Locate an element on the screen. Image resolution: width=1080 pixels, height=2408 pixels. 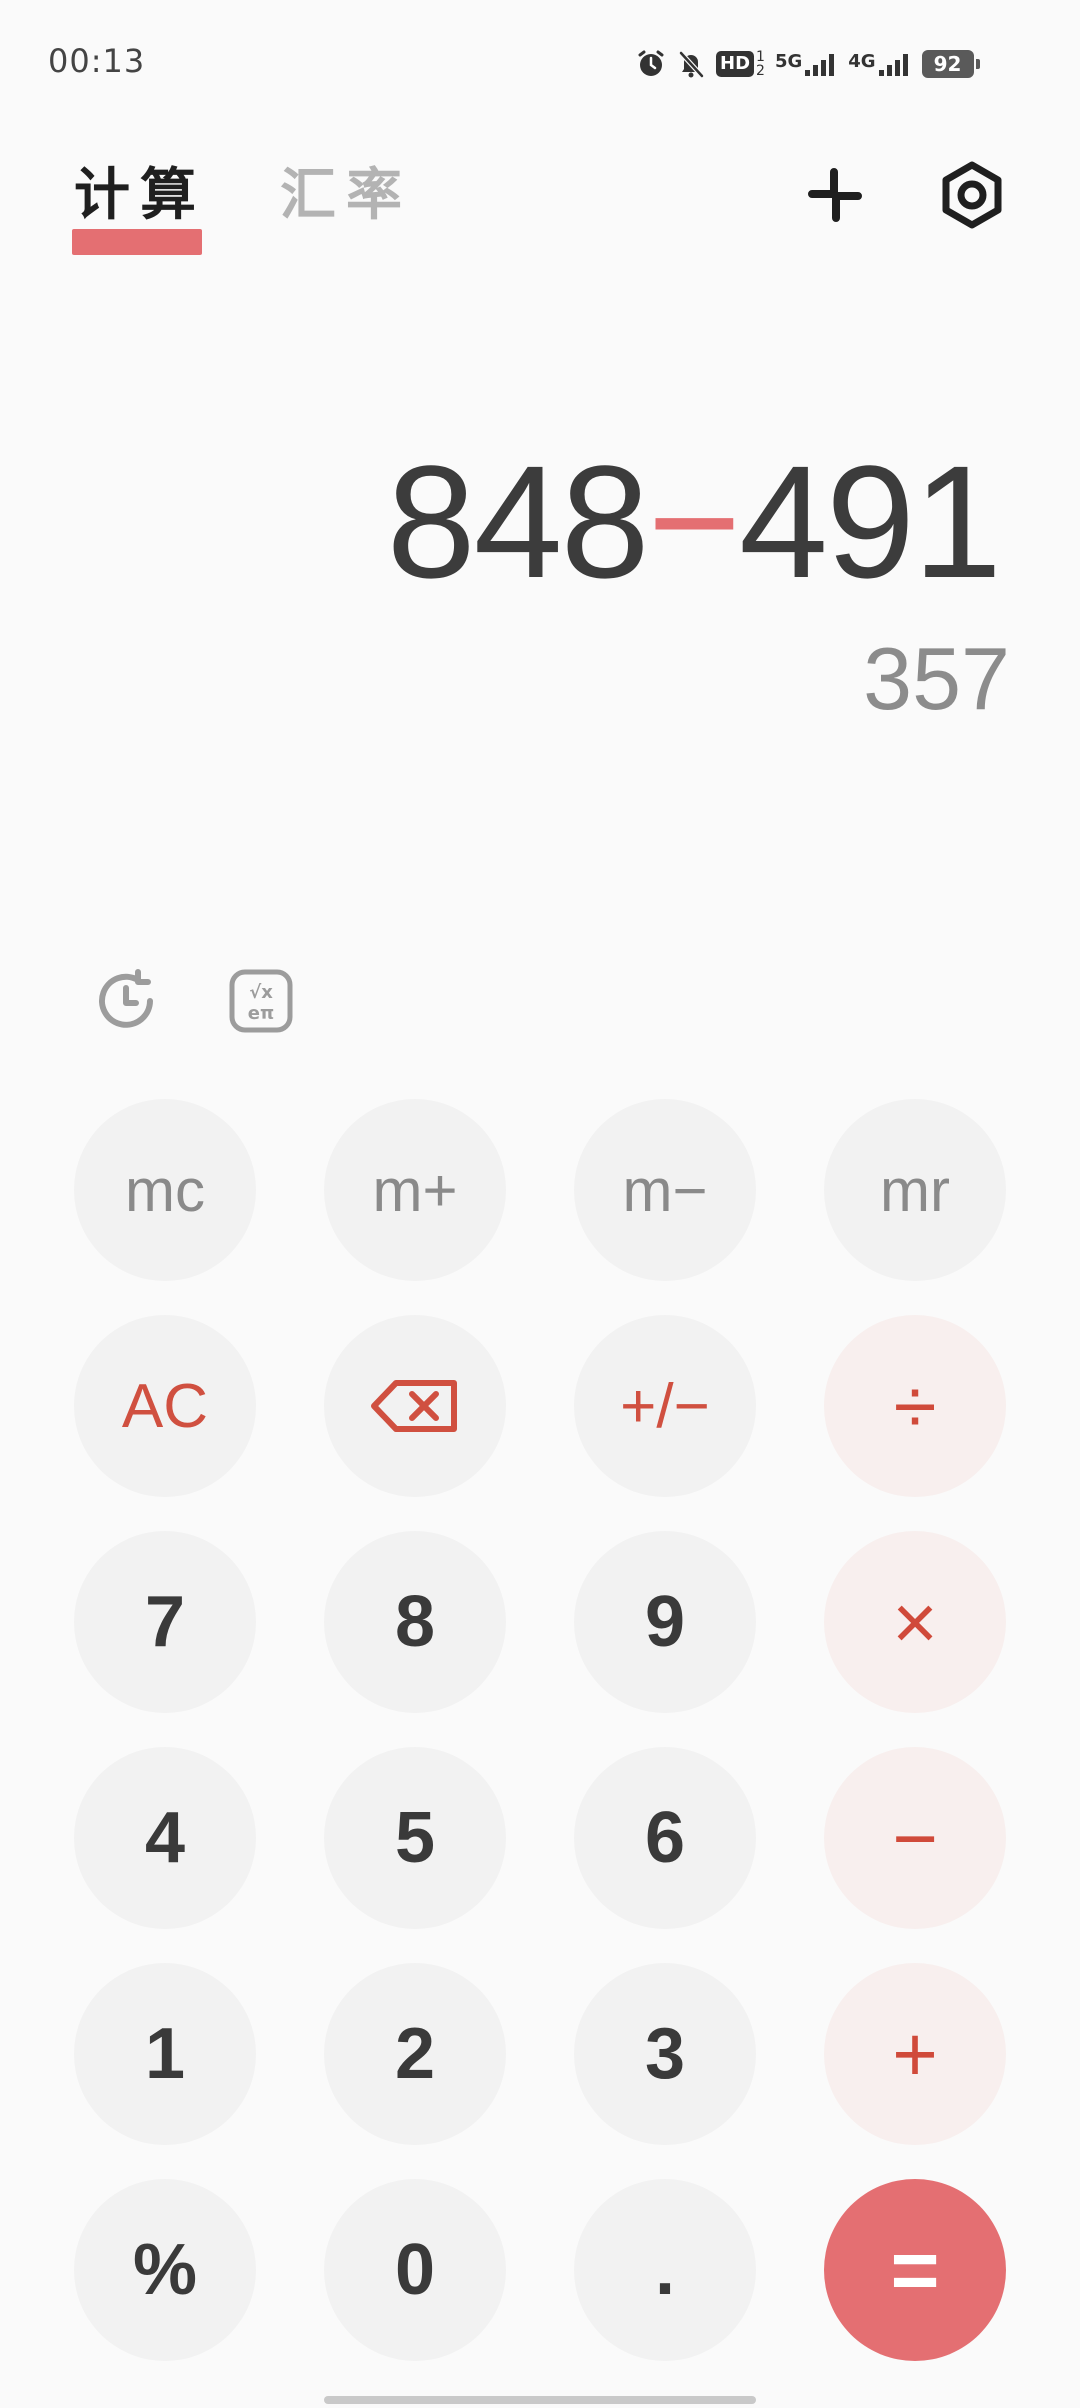
tab-calculator: 计算 is located at coordinates (140, 190).